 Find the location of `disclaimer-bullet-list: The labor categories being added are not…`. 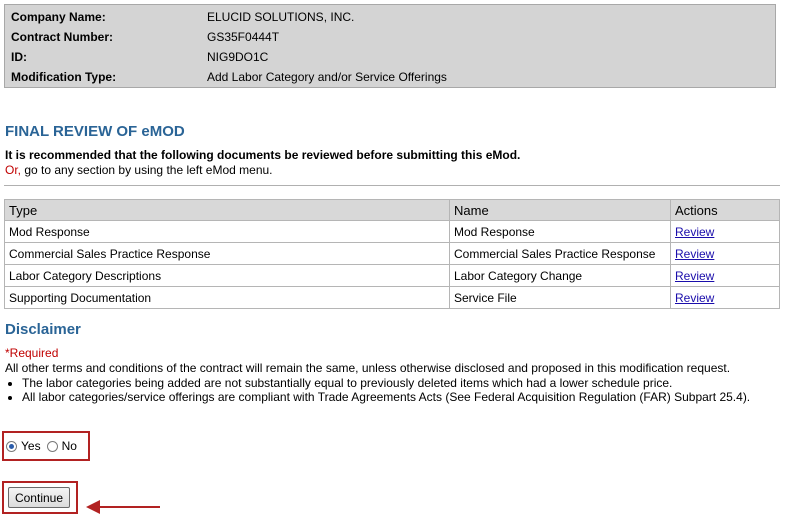

disclaimer-bullet-list: The labor categories being added are not… is located at coordinates (375, 390).